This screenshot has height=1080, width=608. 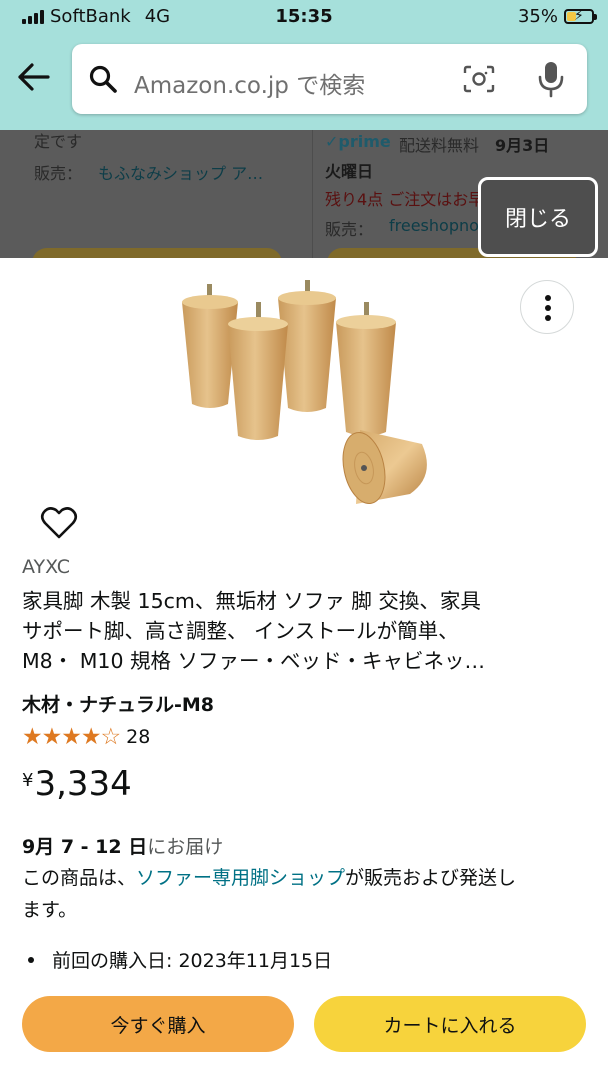 I want to click on battery-percent: 35%, so click(x=537, y=16).